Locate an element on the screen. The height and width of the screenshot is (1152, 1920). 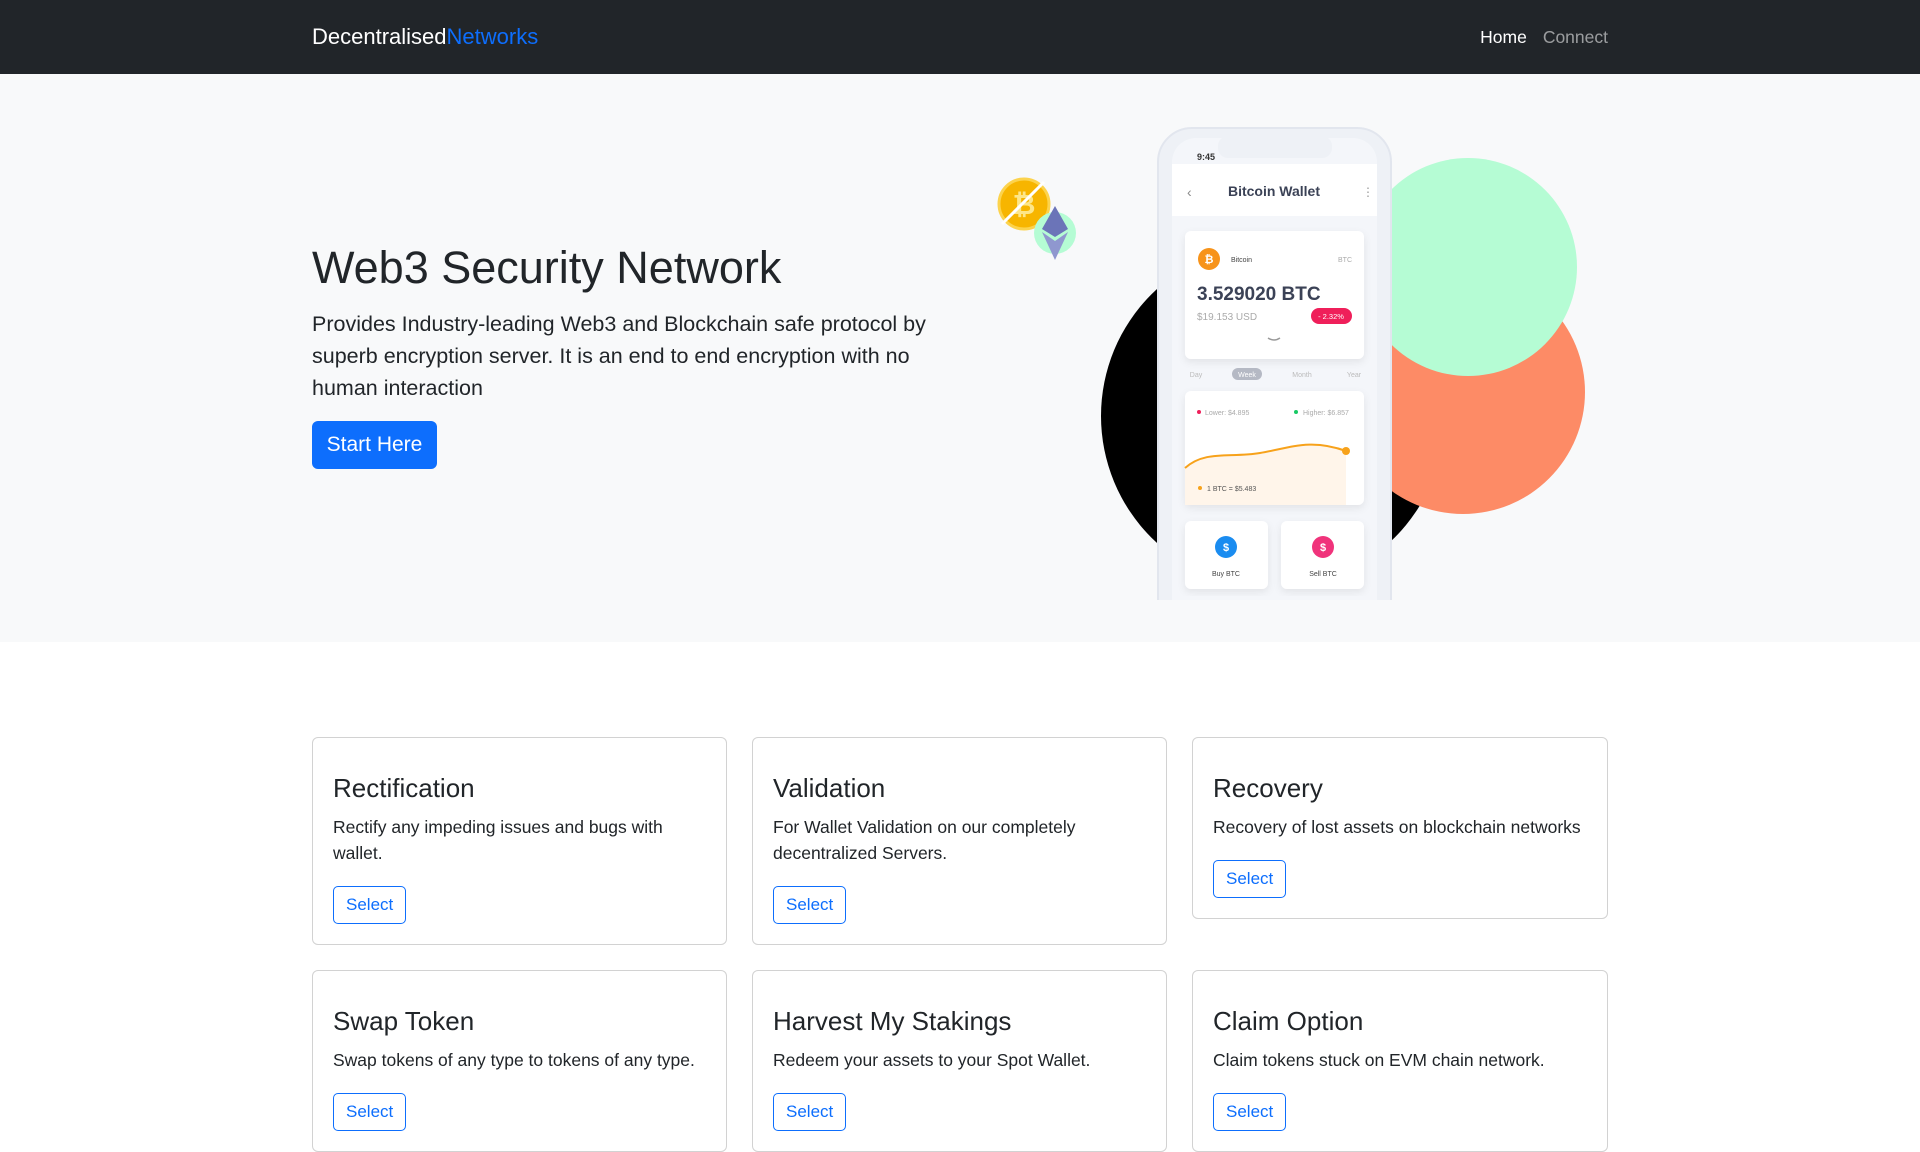
nav-links: Home Connect is located at coordinates (1544, 37).